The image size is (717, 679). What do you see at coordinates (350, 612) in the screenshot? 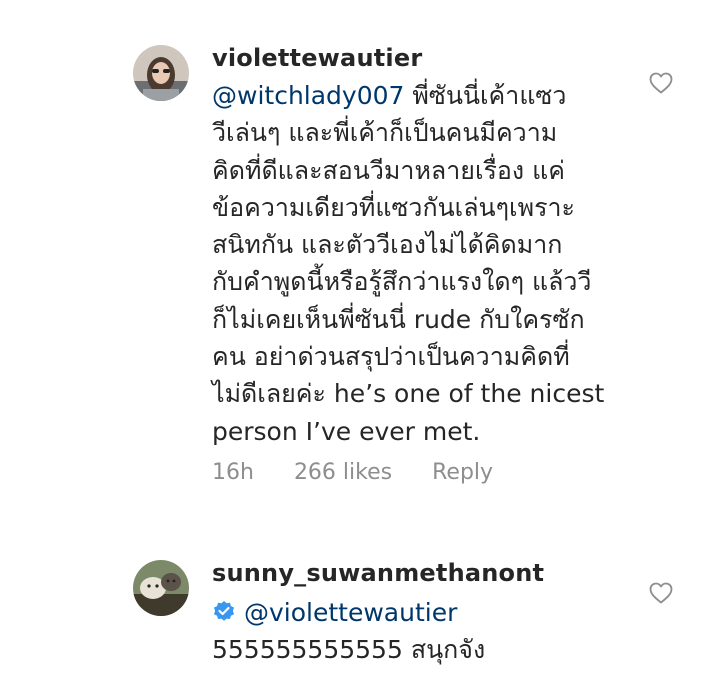
I see `mention-link: @violettewautier` at bounding box center [350, 612].